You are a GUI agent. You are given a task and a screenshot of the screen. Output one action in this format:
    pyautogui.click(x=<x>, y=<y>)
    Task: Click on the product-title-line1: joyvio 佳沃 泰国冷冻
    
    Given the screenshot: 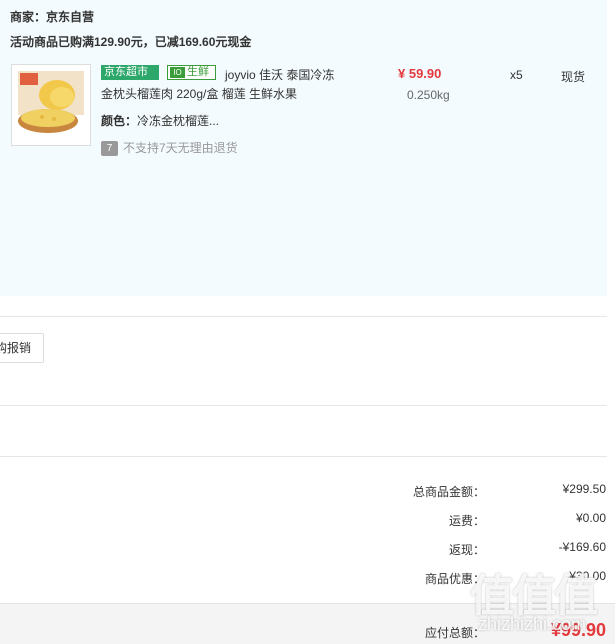 What is the action you would take?
    pyautogui.click(x=295, y=74)
    